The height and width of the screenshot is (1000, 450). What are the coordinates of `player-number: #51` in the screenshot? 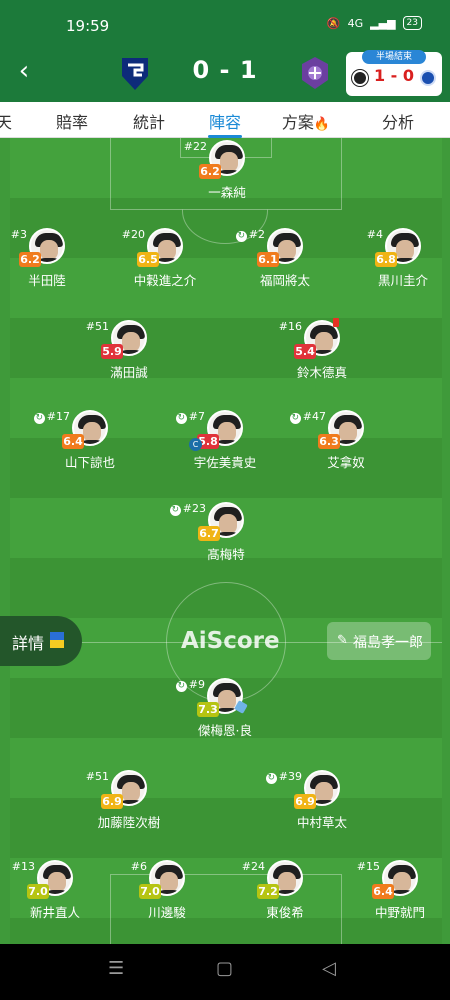 It's located at (97, 326).